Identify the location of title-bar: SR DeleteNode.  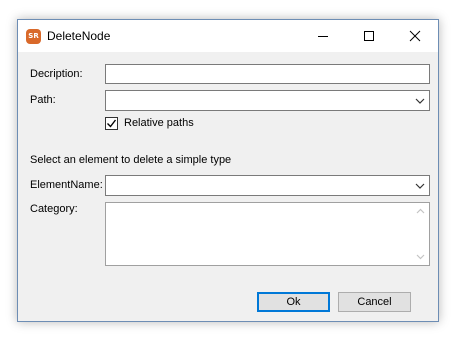
(228, 36).